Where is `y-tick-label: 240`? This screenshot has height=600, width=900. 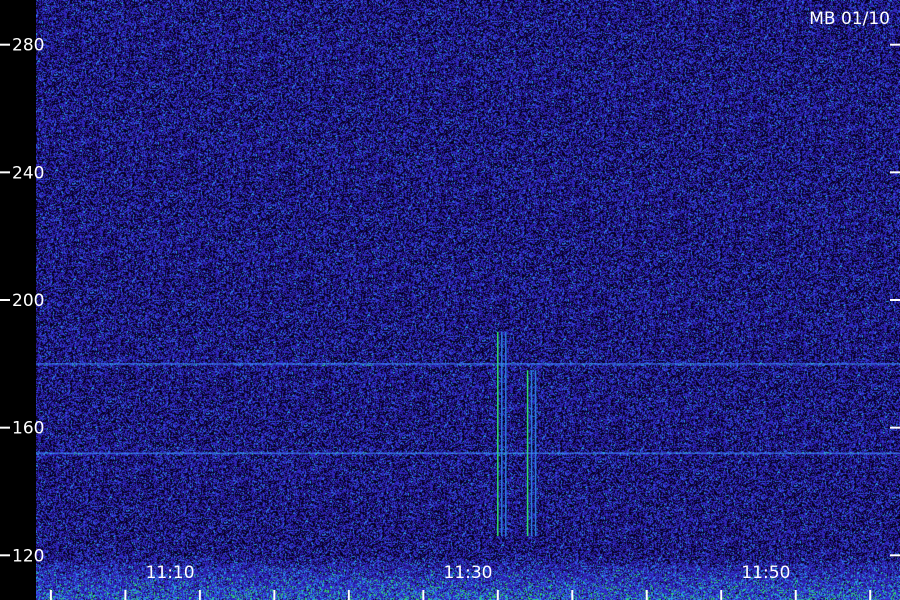 y-tick-label: 240 is located at coordinates (28, 173).